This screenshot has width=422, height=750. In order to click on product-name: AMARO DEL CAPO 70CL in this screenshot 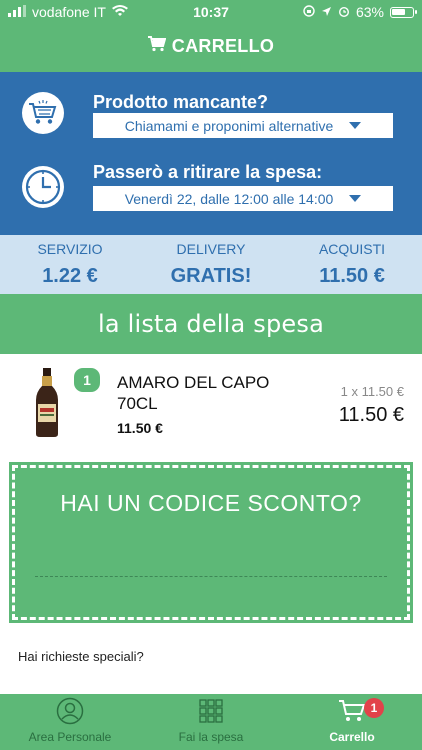, I will do `click(193, 393)`.